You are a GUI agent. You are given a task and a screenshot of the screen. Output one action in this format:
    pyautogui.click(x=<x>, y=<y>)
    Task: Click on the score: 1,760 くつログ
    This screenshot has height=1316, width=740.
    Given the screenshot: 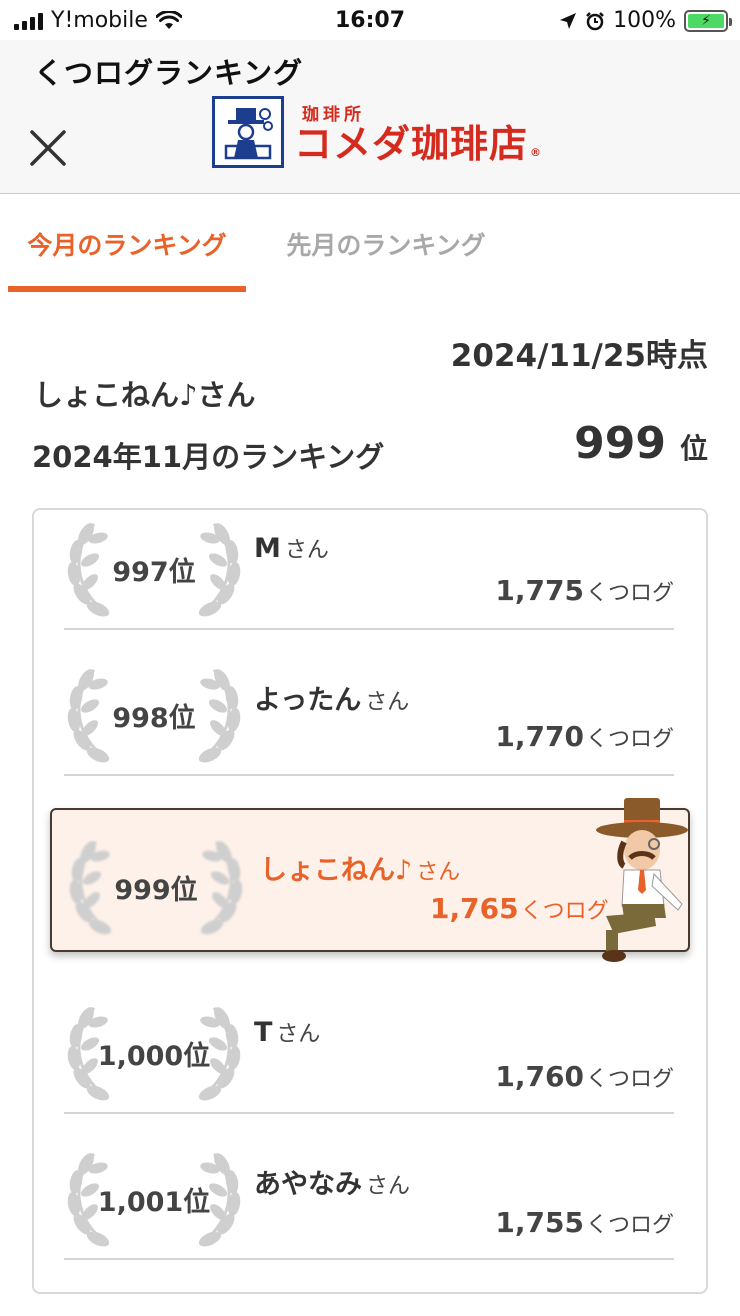 What is the action you would take?
    pyautogui.click(x=584, y=1076)
    